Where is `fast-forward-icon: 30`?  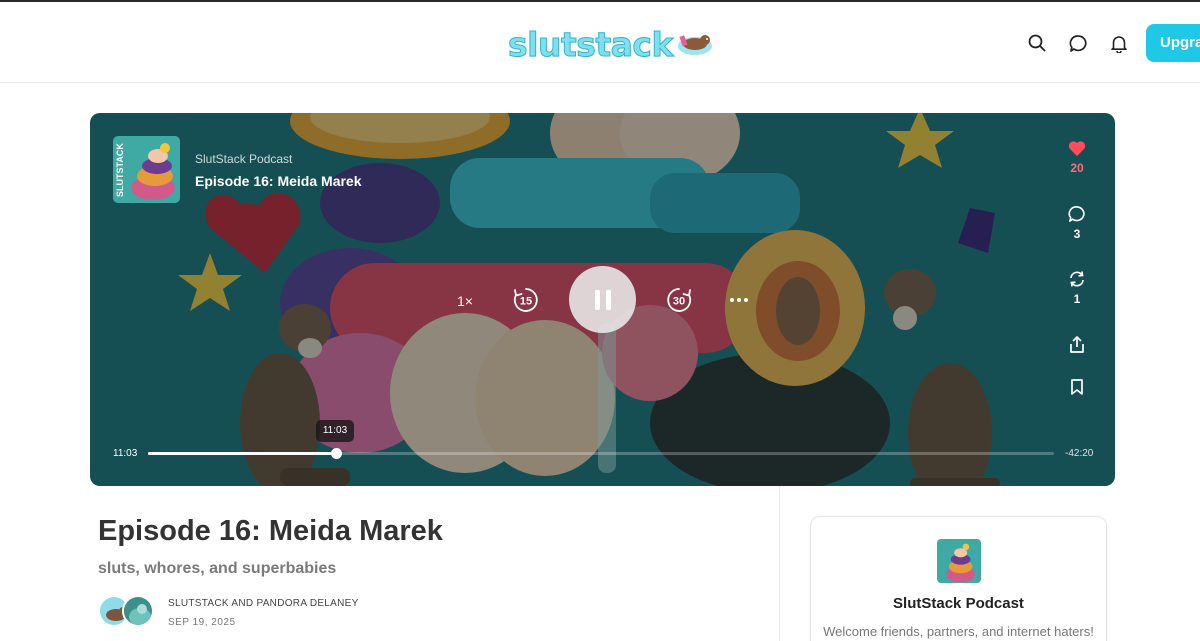
fast-forward-icon: 30 is located at coordinates (679, 300).